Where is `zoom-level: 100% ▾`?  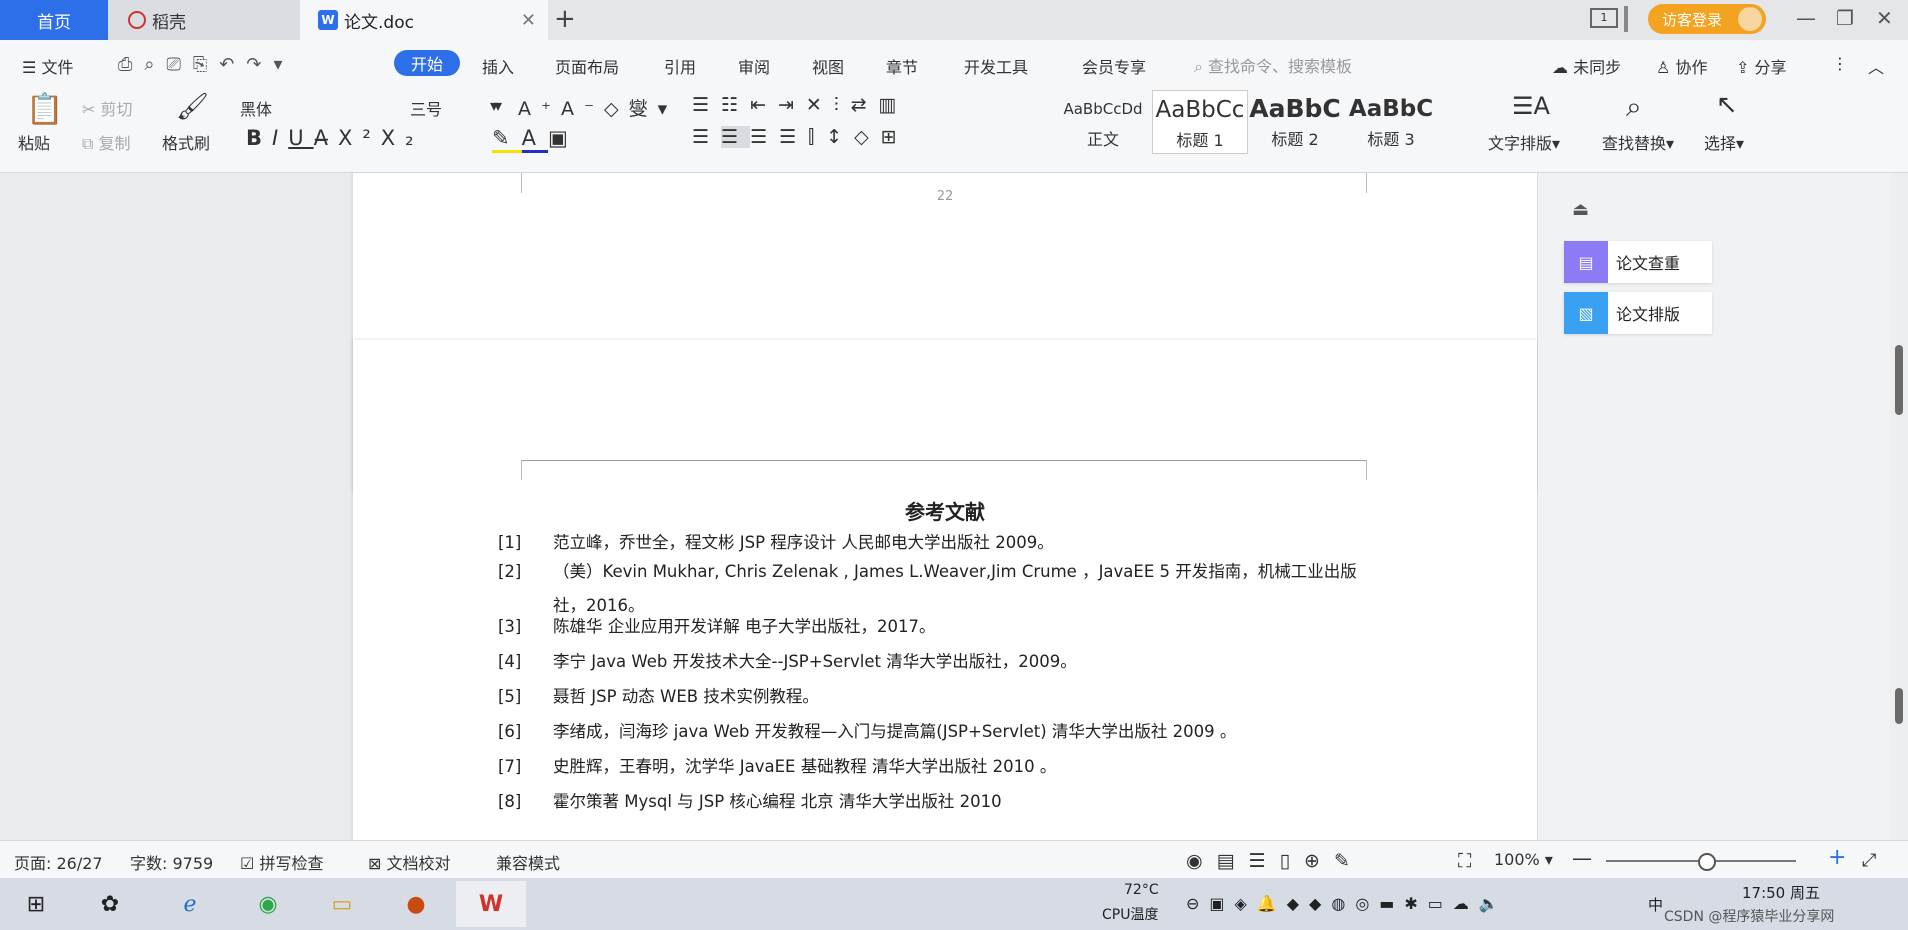 zoom-level: 100% ▾ is located at coordinates (1523, 859).